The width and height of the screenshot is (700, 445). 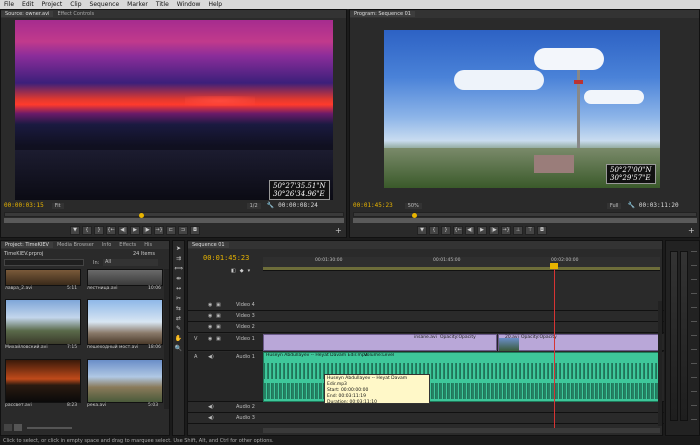 I want to click on video-clip-20: 20.avi Opacity:Opacity, so click(x=579, y=342).